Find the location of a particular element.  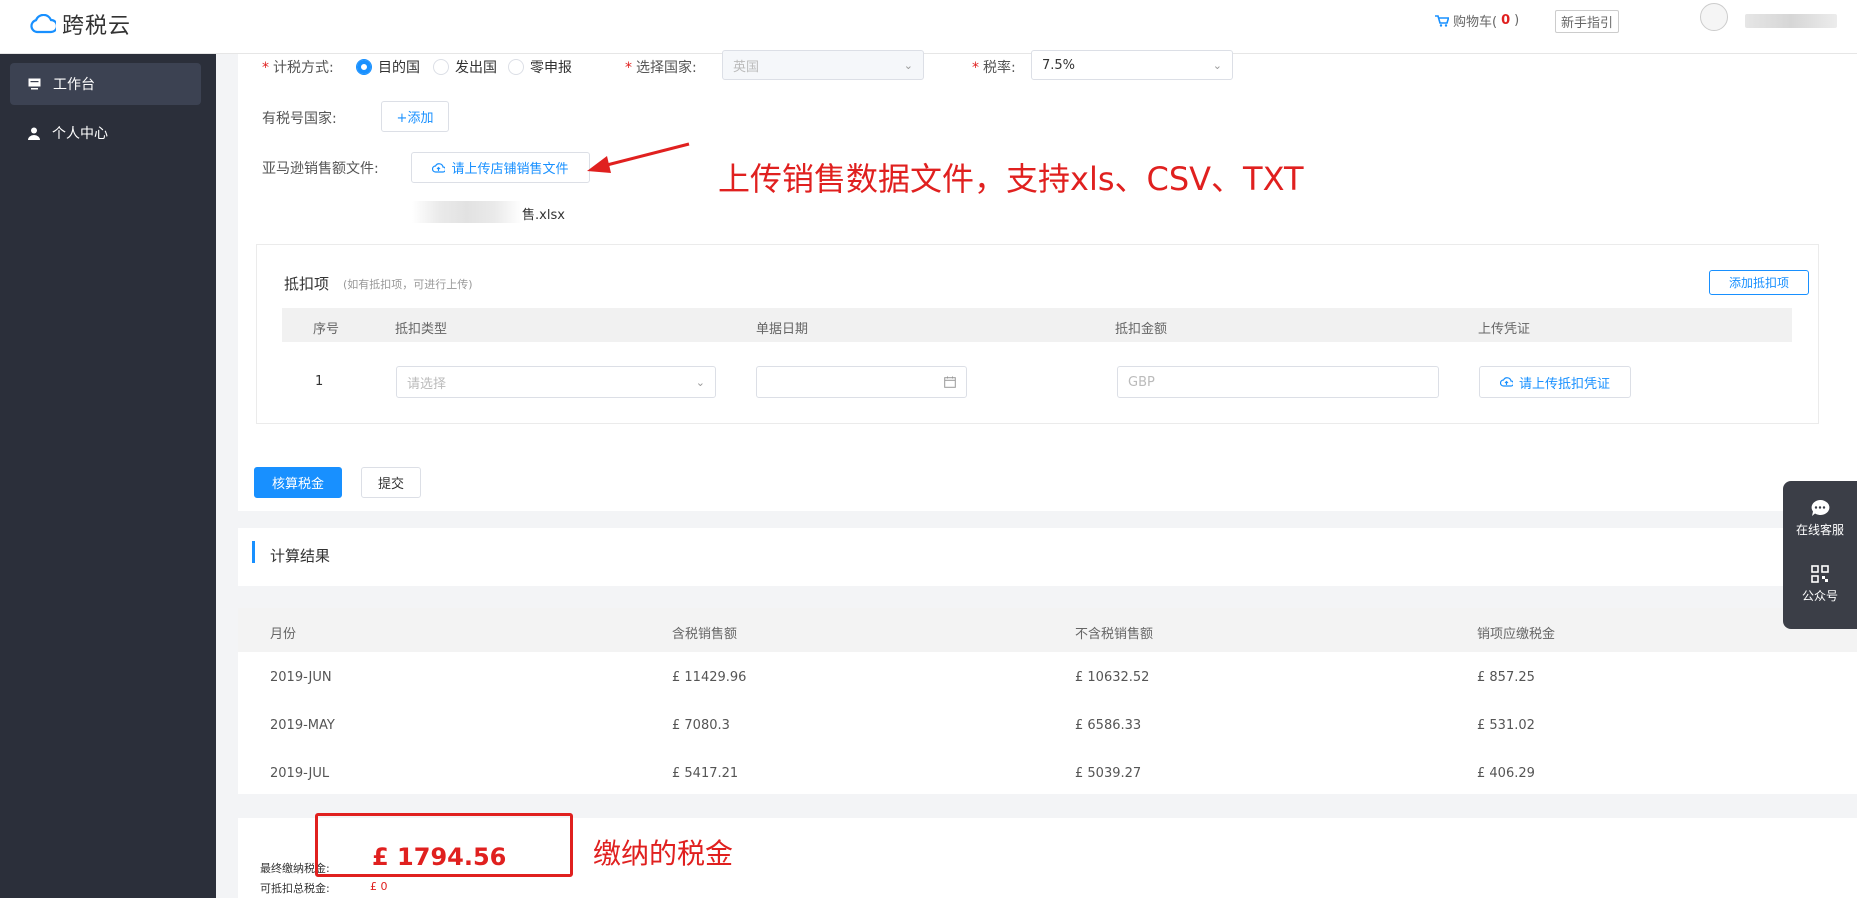

logo: 跨税云 is located at coordinates (80, 24).